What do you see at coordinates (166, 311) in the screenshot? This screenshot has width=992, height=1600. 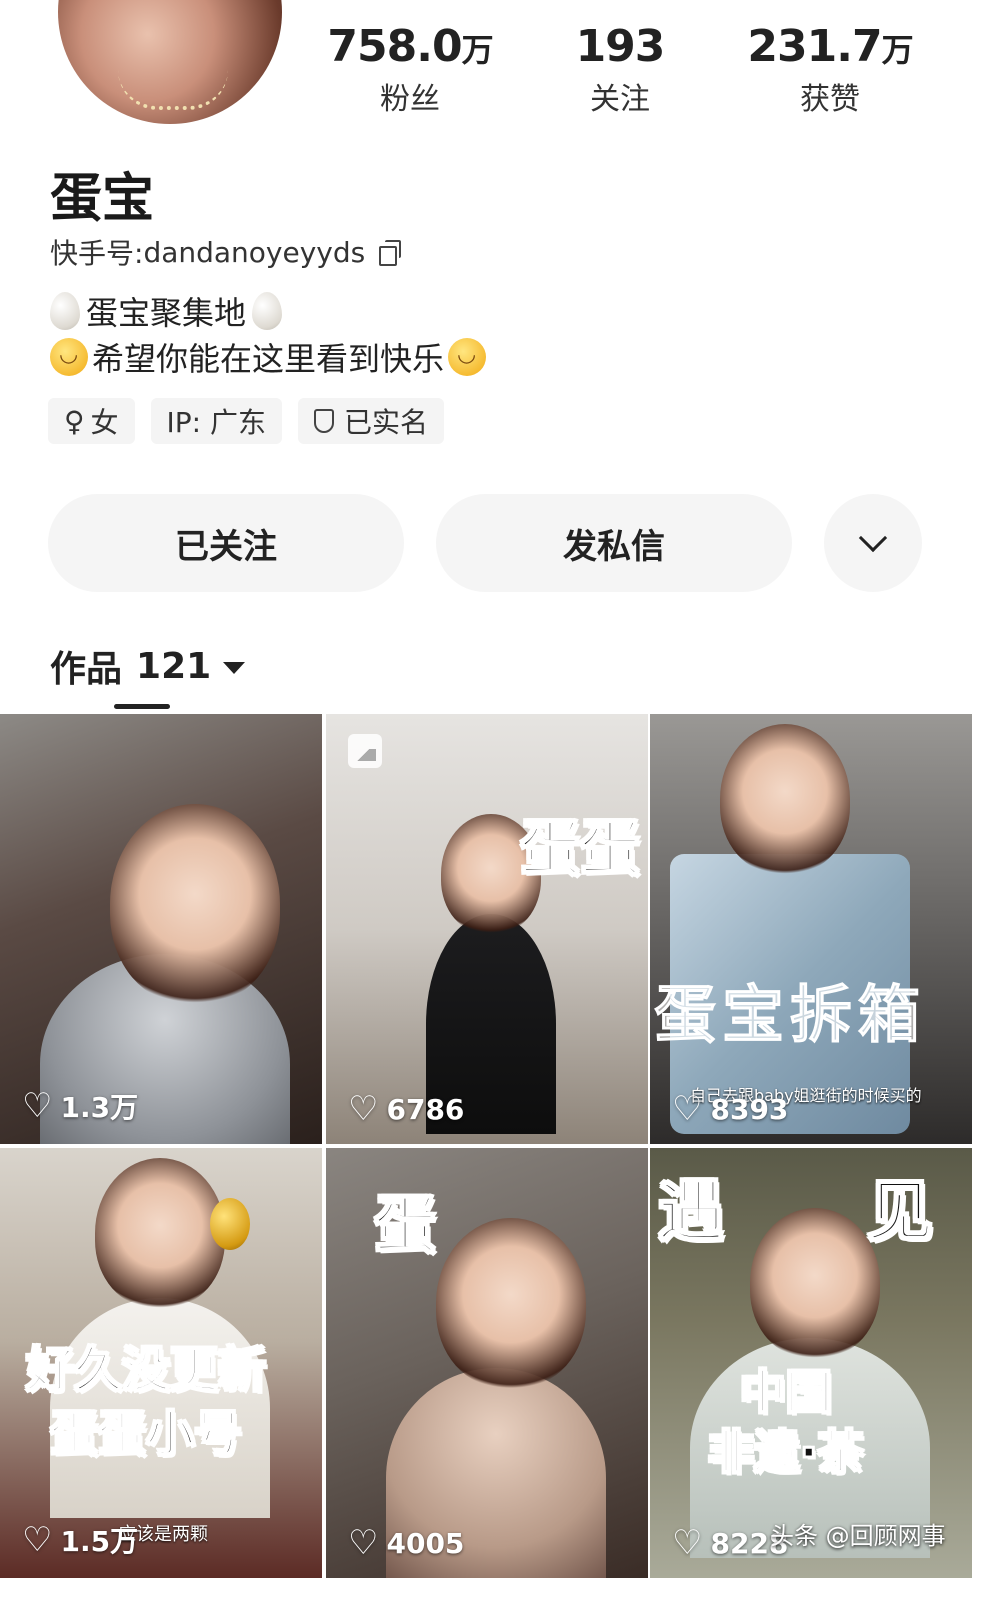 I see `bio-line-1: 蛋宝聚集地` at bounding box center [166, 311].